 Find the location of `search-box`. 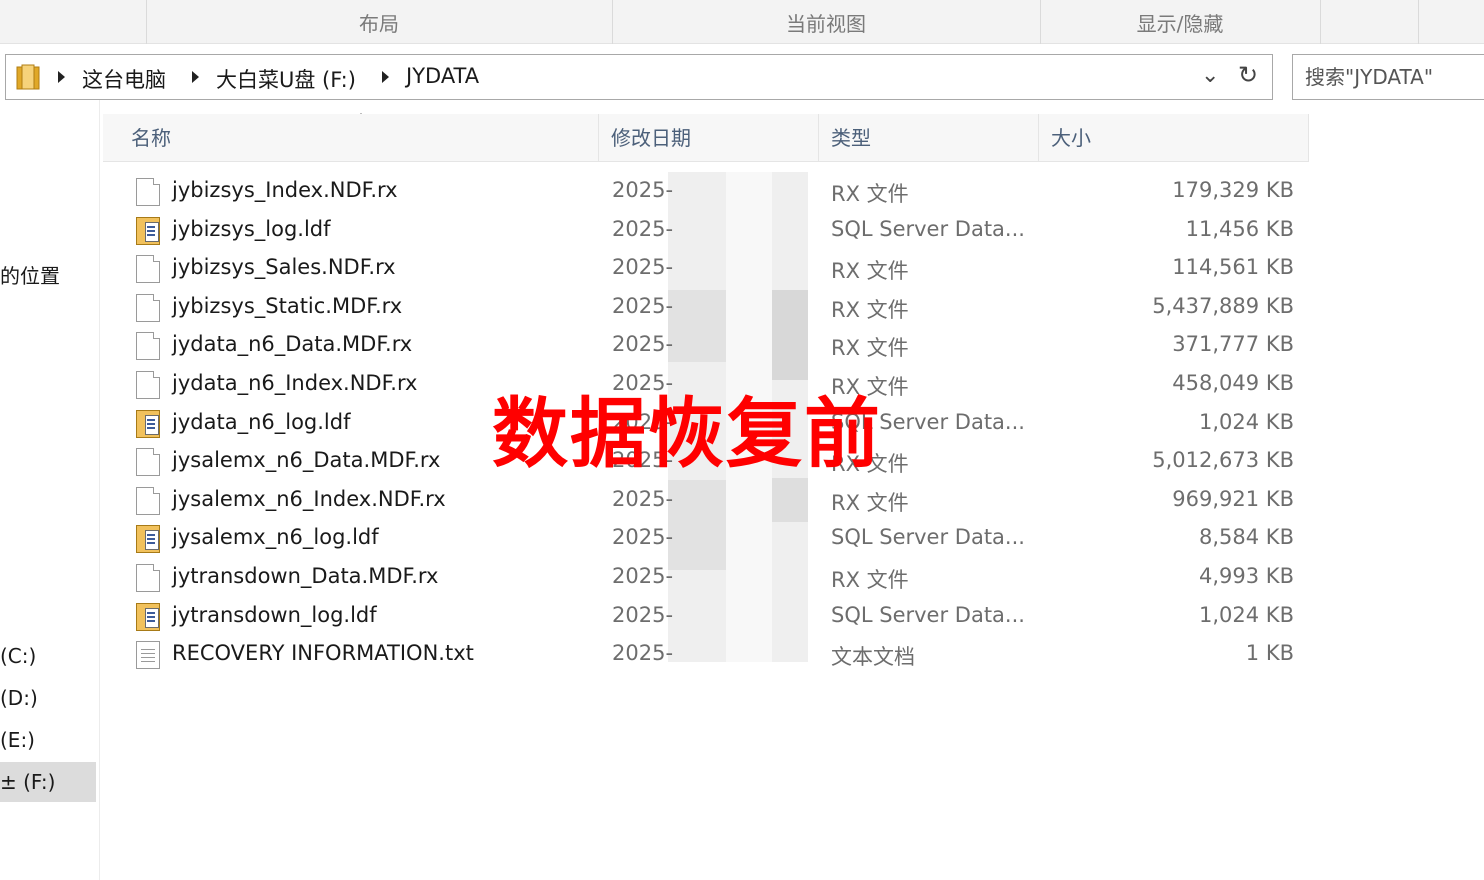

search-box is located at coordinates (1388, 77).